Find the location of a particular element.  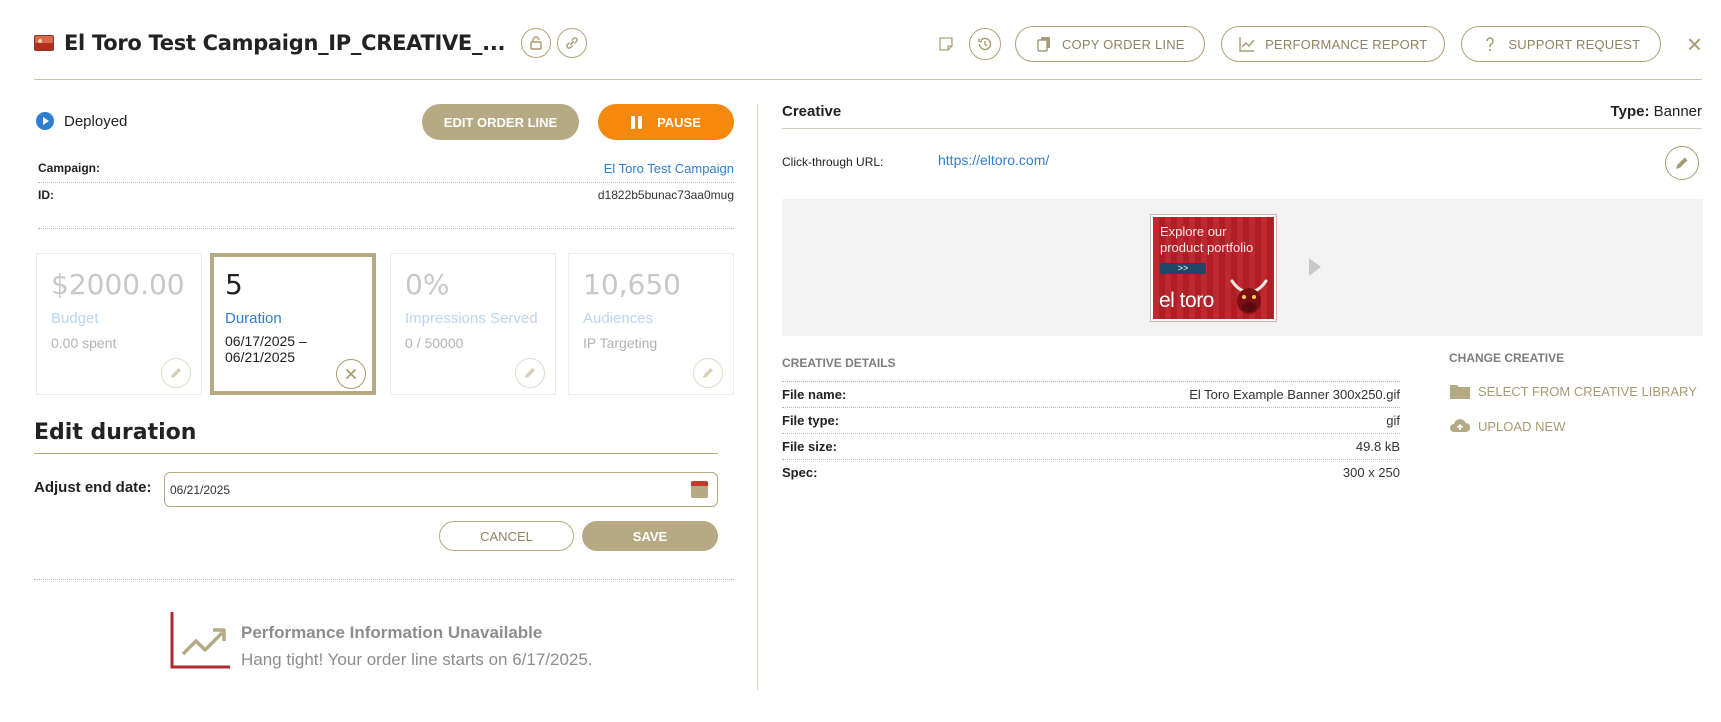

banner-headline: Explore our product portfolio is located at coordinates (1207, 239).